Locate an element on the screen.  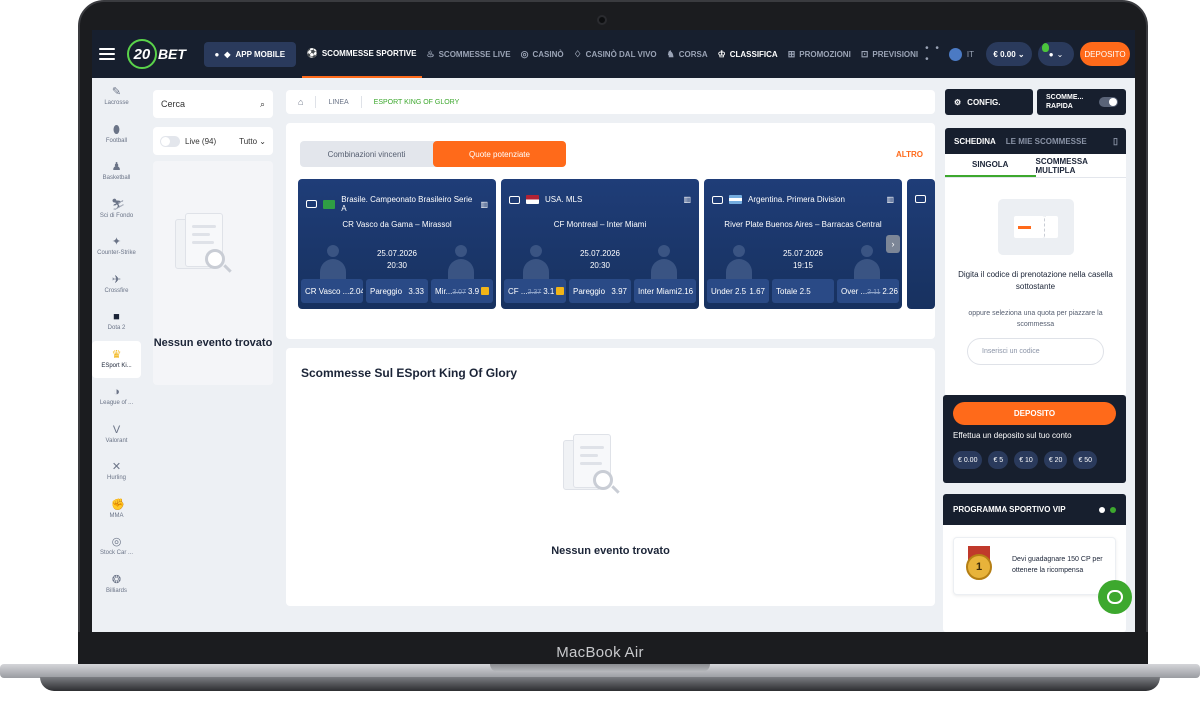
match-card-partial is located at coordinates (921, 244).